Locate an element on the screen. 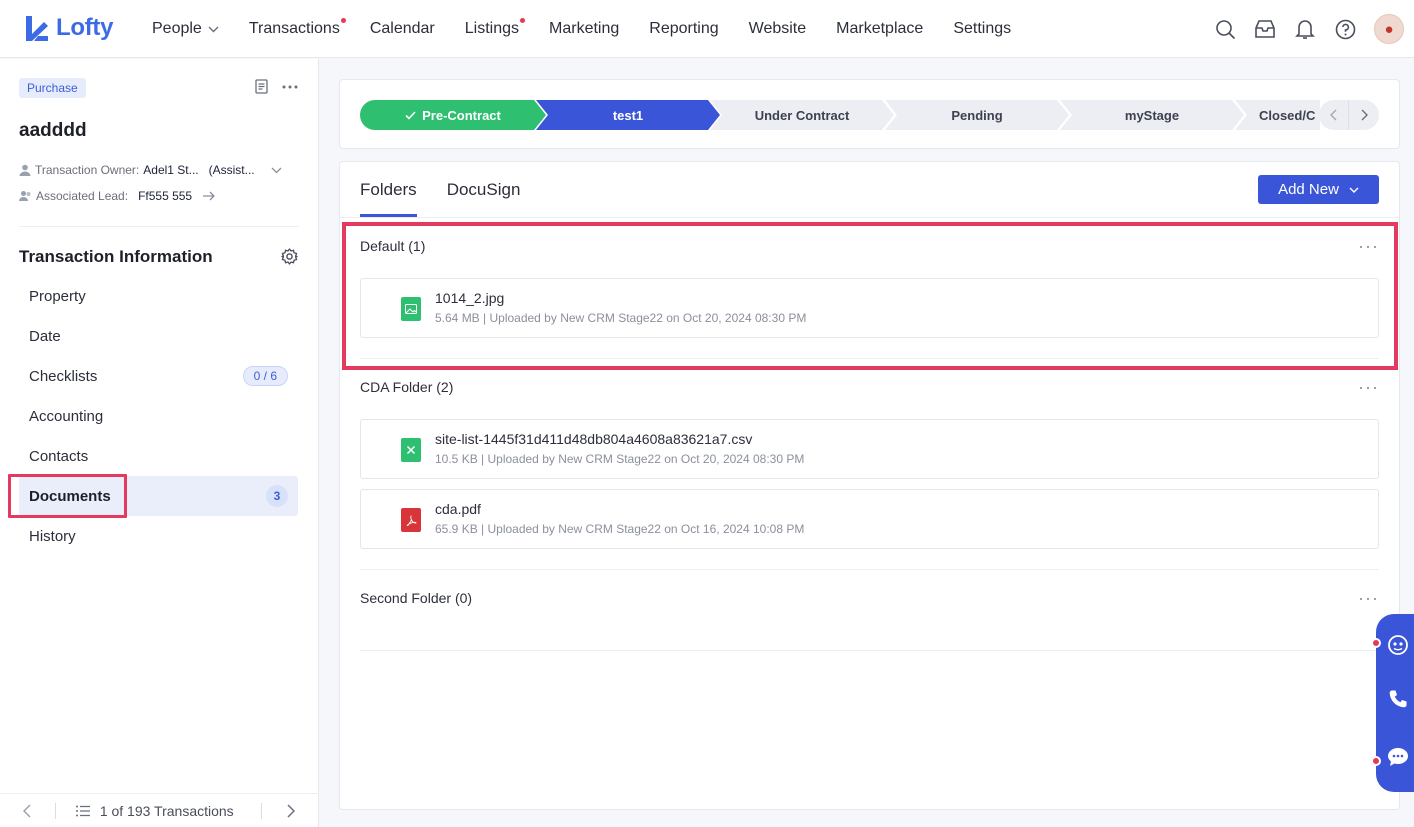 The width and height of the screenshot is (1414, 827). folder-title: Second Folder (0) is located at coordinates (416, 598).